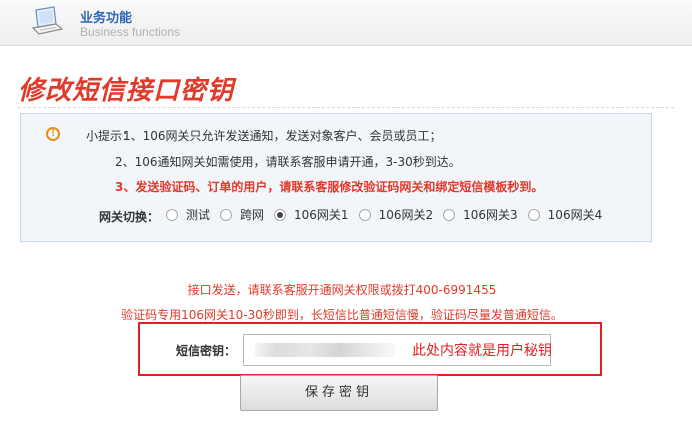 The width and height of the screenshot is (692, 435). I want to click on save-key-button: 保存密钥, so click(339, 393).